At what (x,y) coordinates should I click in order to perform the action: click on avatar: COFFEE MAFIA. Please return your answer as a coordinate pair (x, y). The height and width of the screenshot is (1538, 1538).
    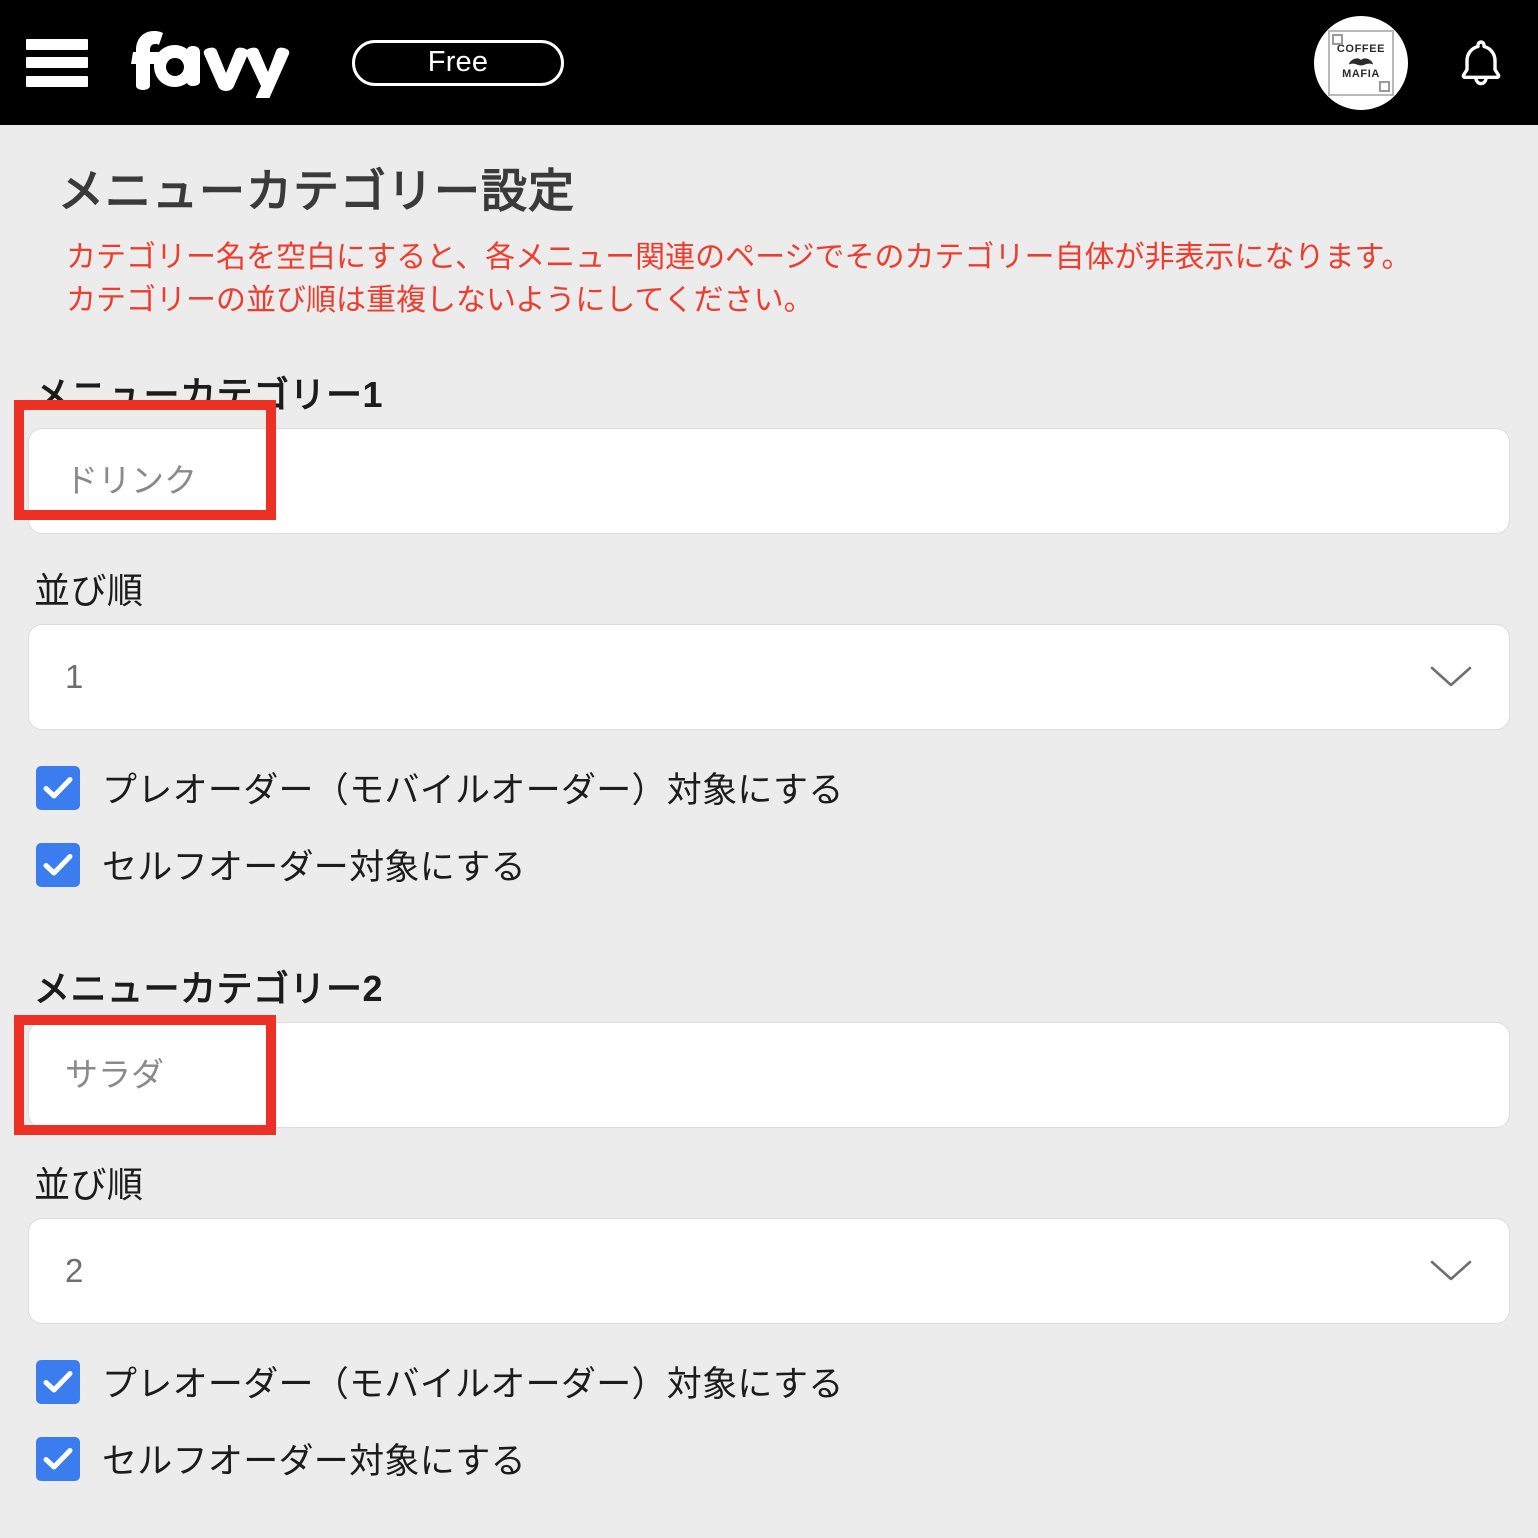
    Looking at the image, I should click on (1361, 62).